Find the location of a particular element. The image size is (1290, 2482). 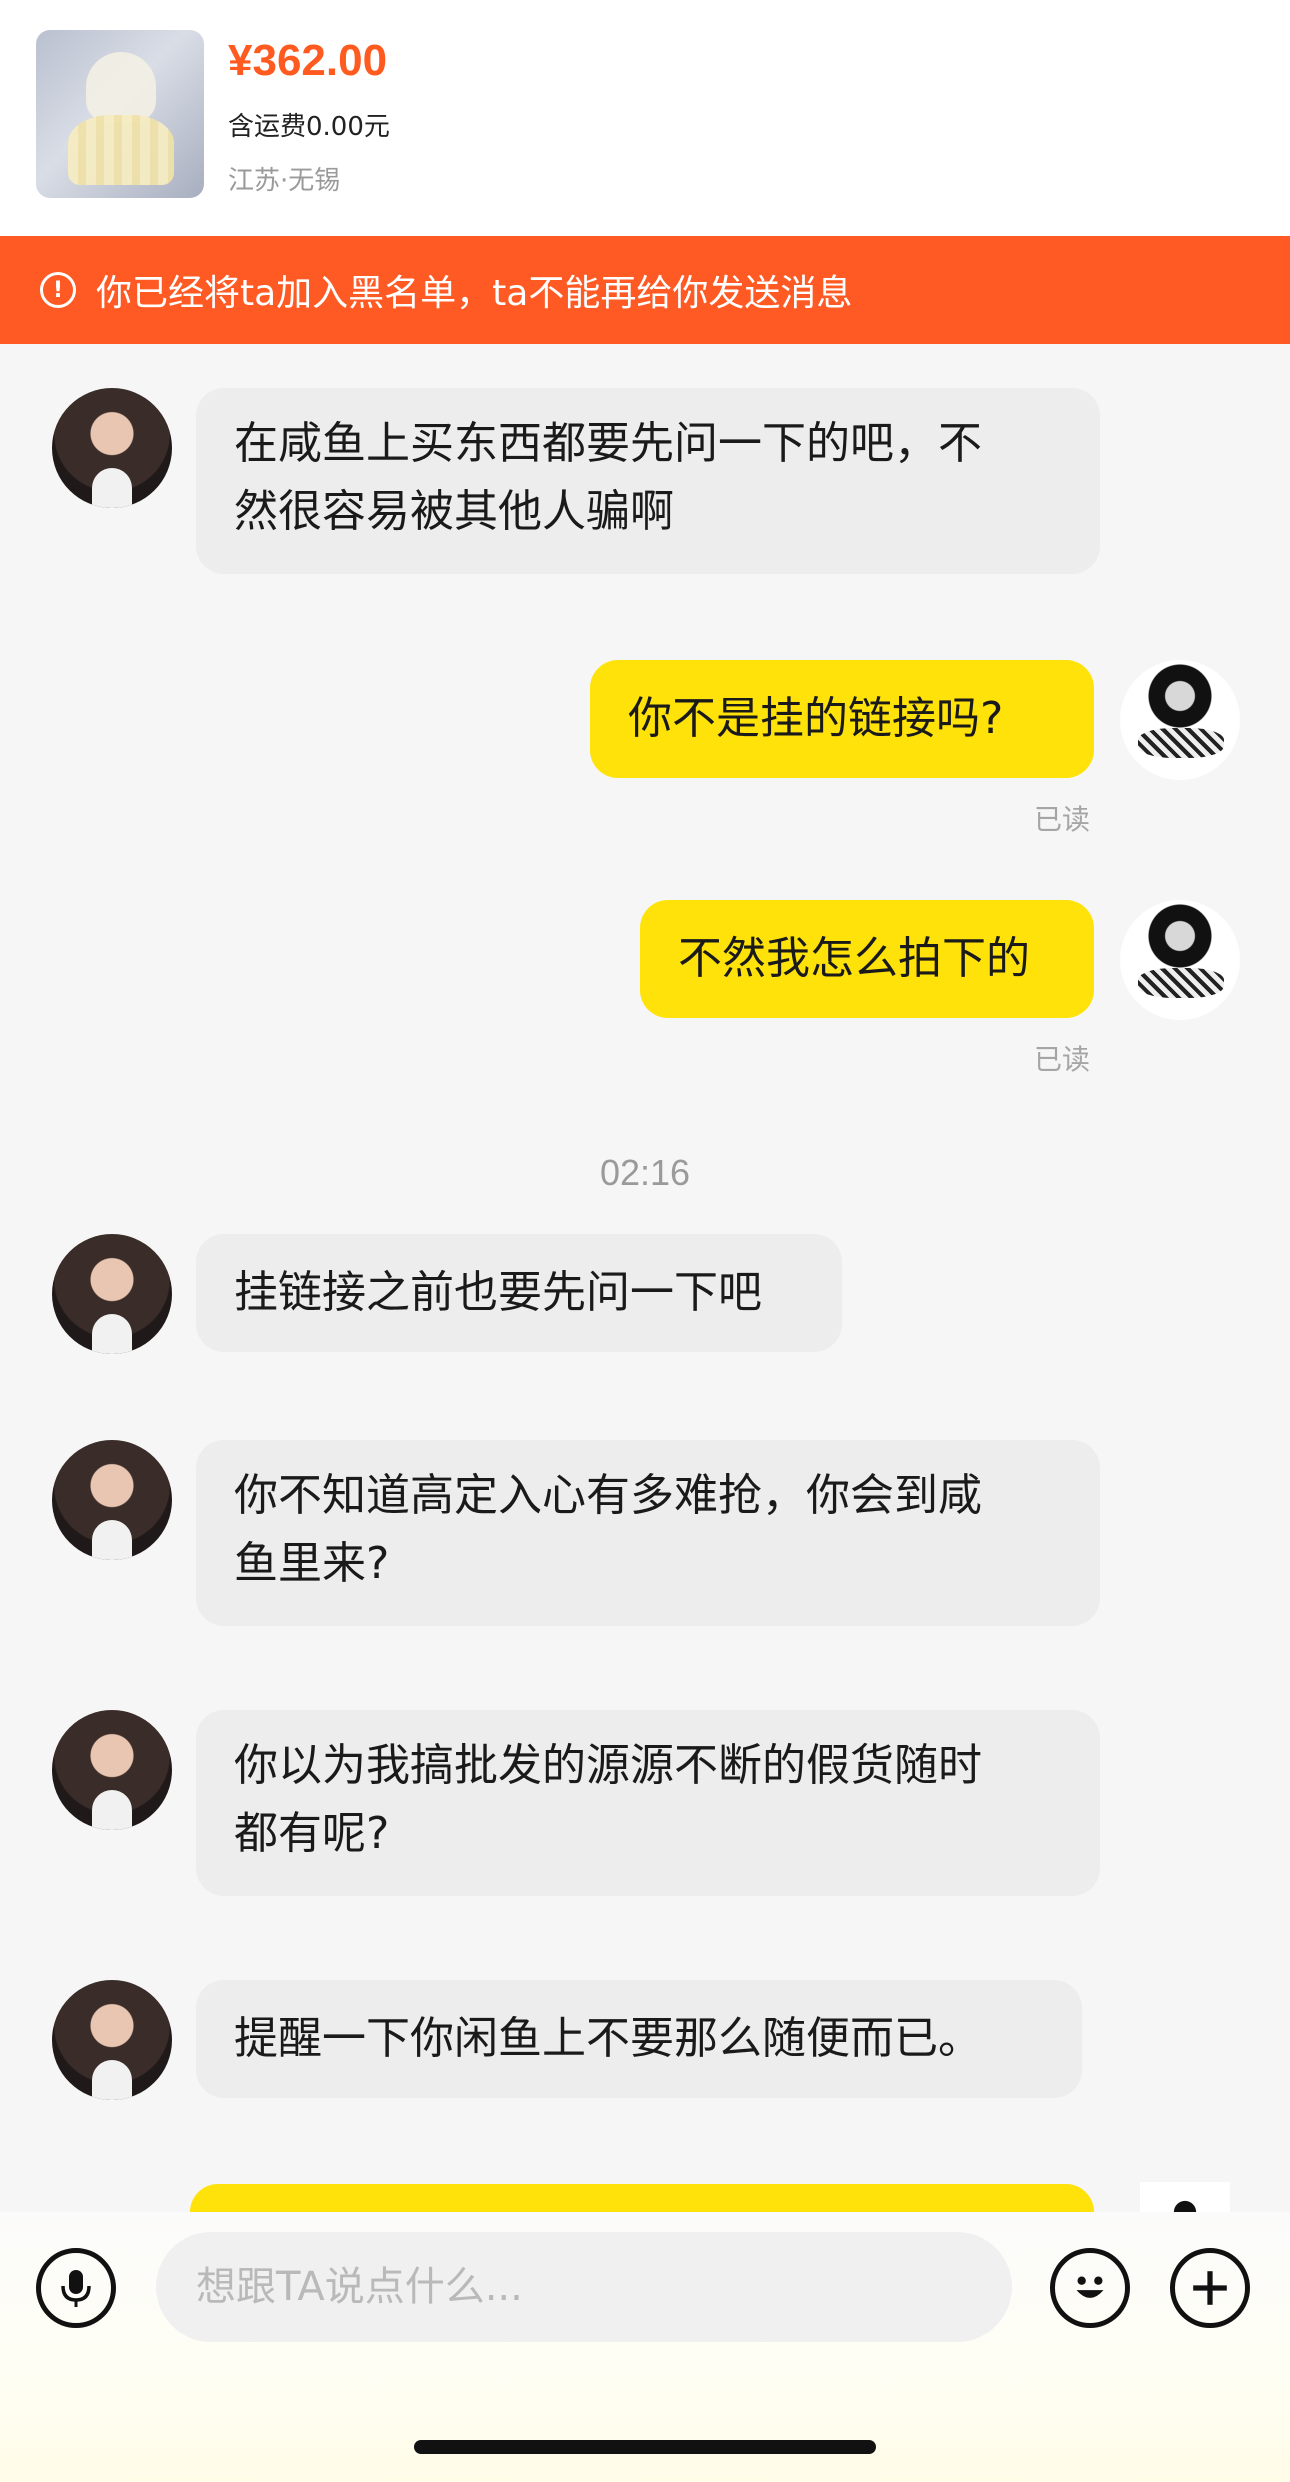

message-line: 然很容易被其他人骗啊 is located at coordinates (454, 511).